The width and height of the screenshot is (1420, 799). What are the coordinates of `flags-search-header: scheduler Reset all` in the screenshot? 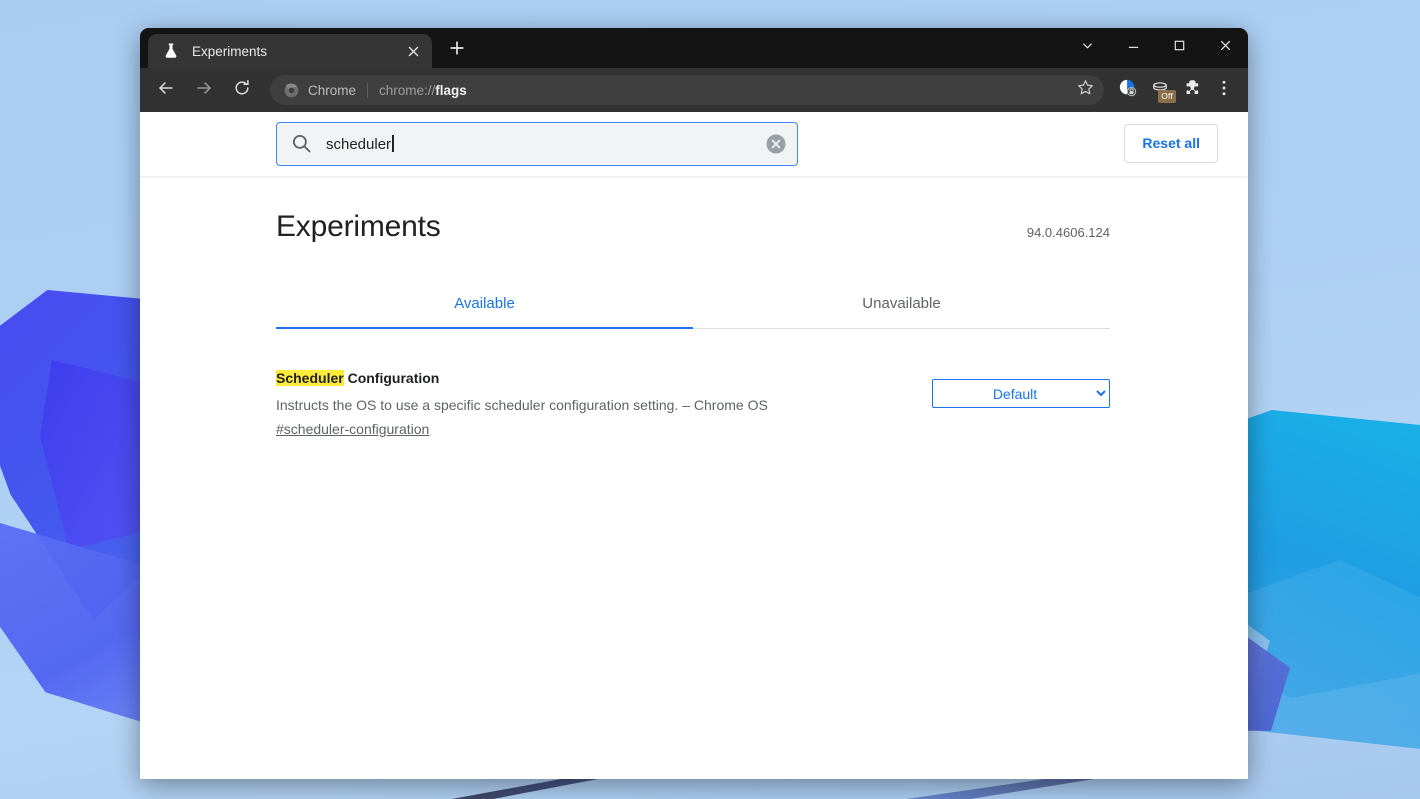 It's located at (694, 144).